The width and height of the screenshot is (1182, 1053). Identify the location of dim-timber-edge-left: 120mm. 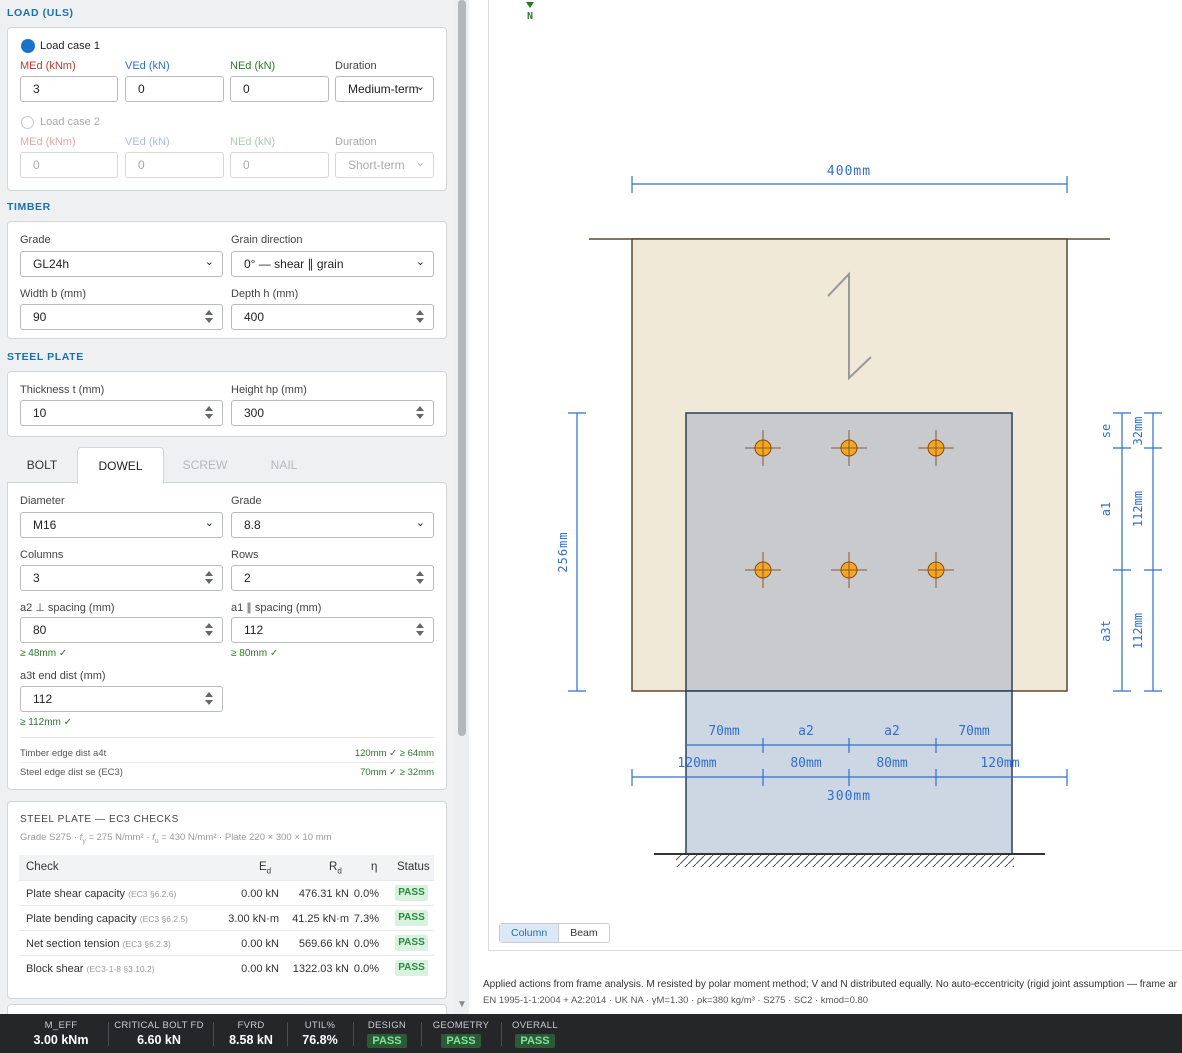
(696, 763).